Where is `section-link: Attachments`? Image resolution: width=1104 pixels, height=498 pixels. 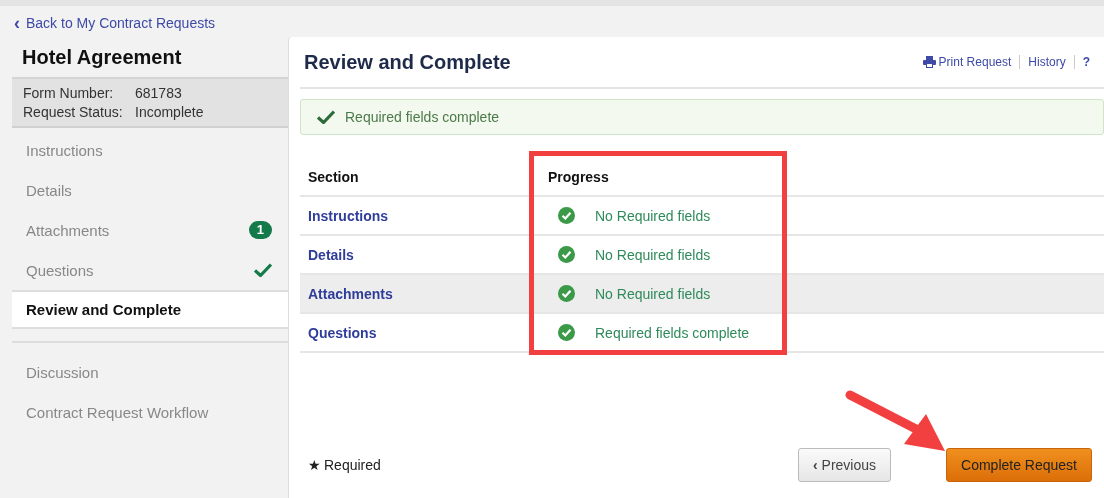 section-link: Attachments is located at coordinates (350, 293).